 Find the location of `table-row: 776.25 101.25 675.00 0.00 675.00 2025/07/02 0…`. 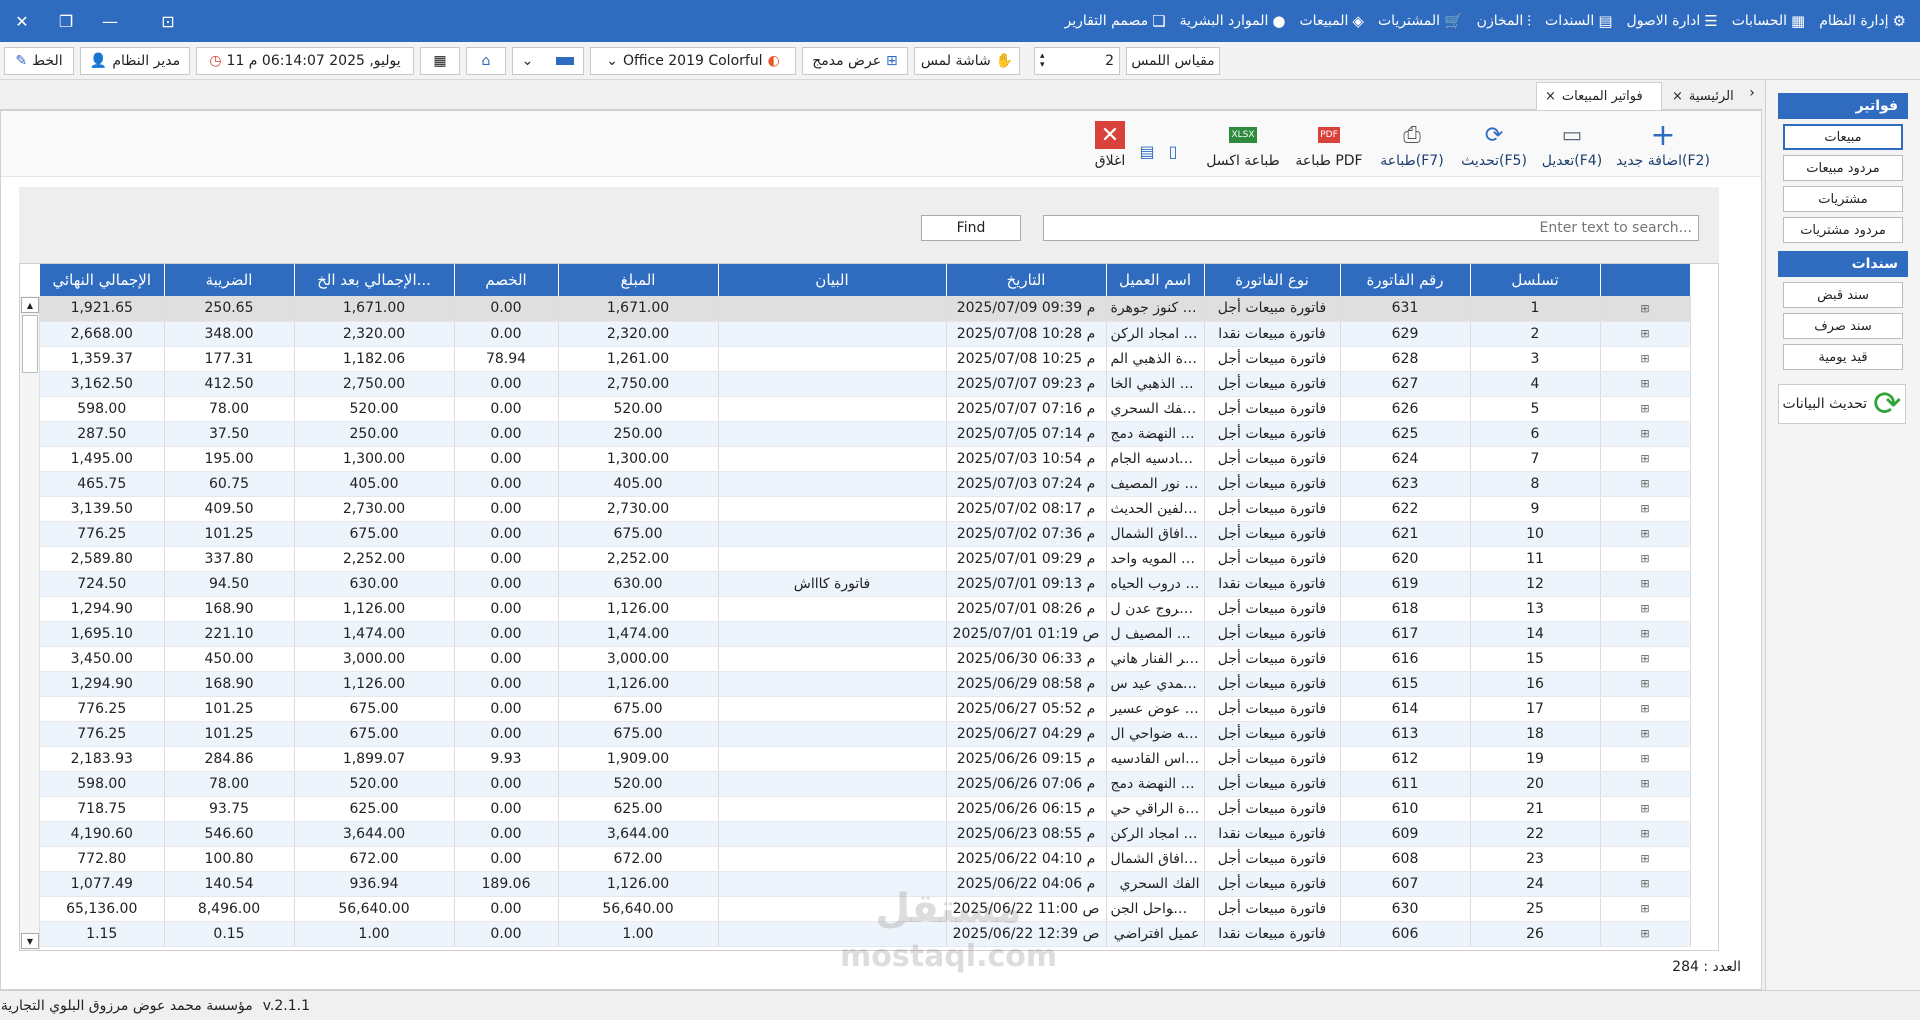

table-row: 776.25 101.25 675.00 0.00 675.00 2025/07/02 0… is located at coordinates (865, 534).